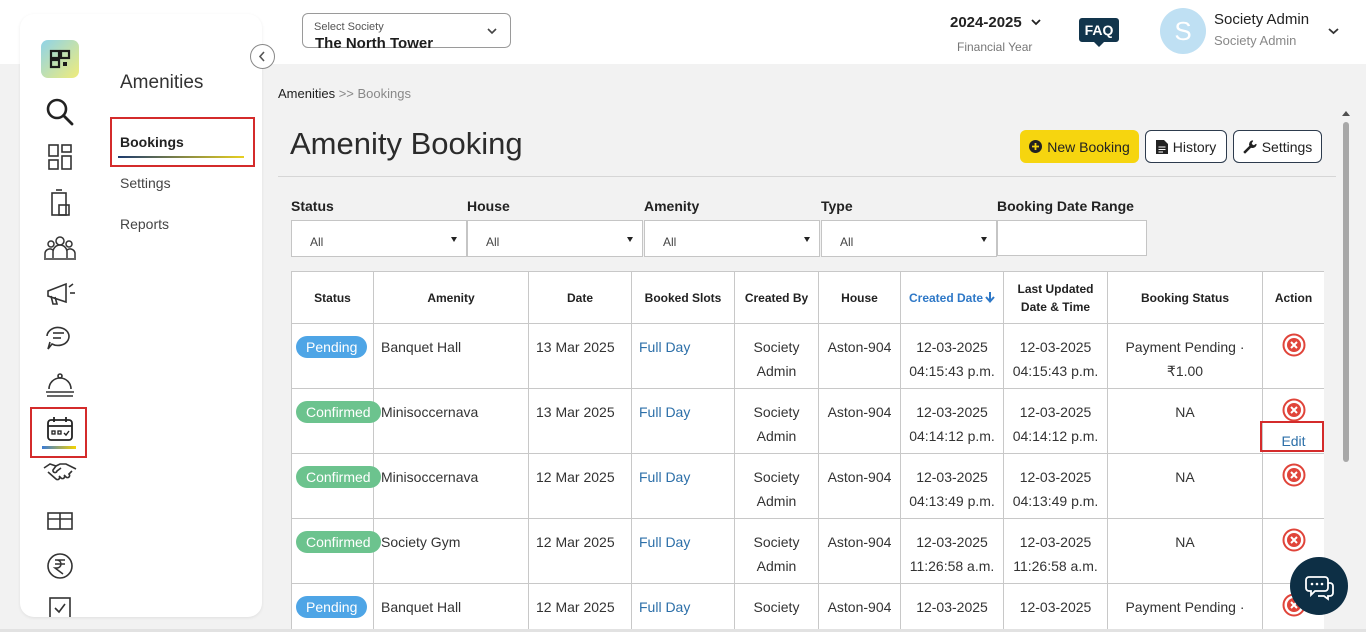 This screenshot has width=1366, height=632. What do you see at coordinates (332, 297) in the screenshot?
I see `col-status: Status` at bounding box center [332, 297].